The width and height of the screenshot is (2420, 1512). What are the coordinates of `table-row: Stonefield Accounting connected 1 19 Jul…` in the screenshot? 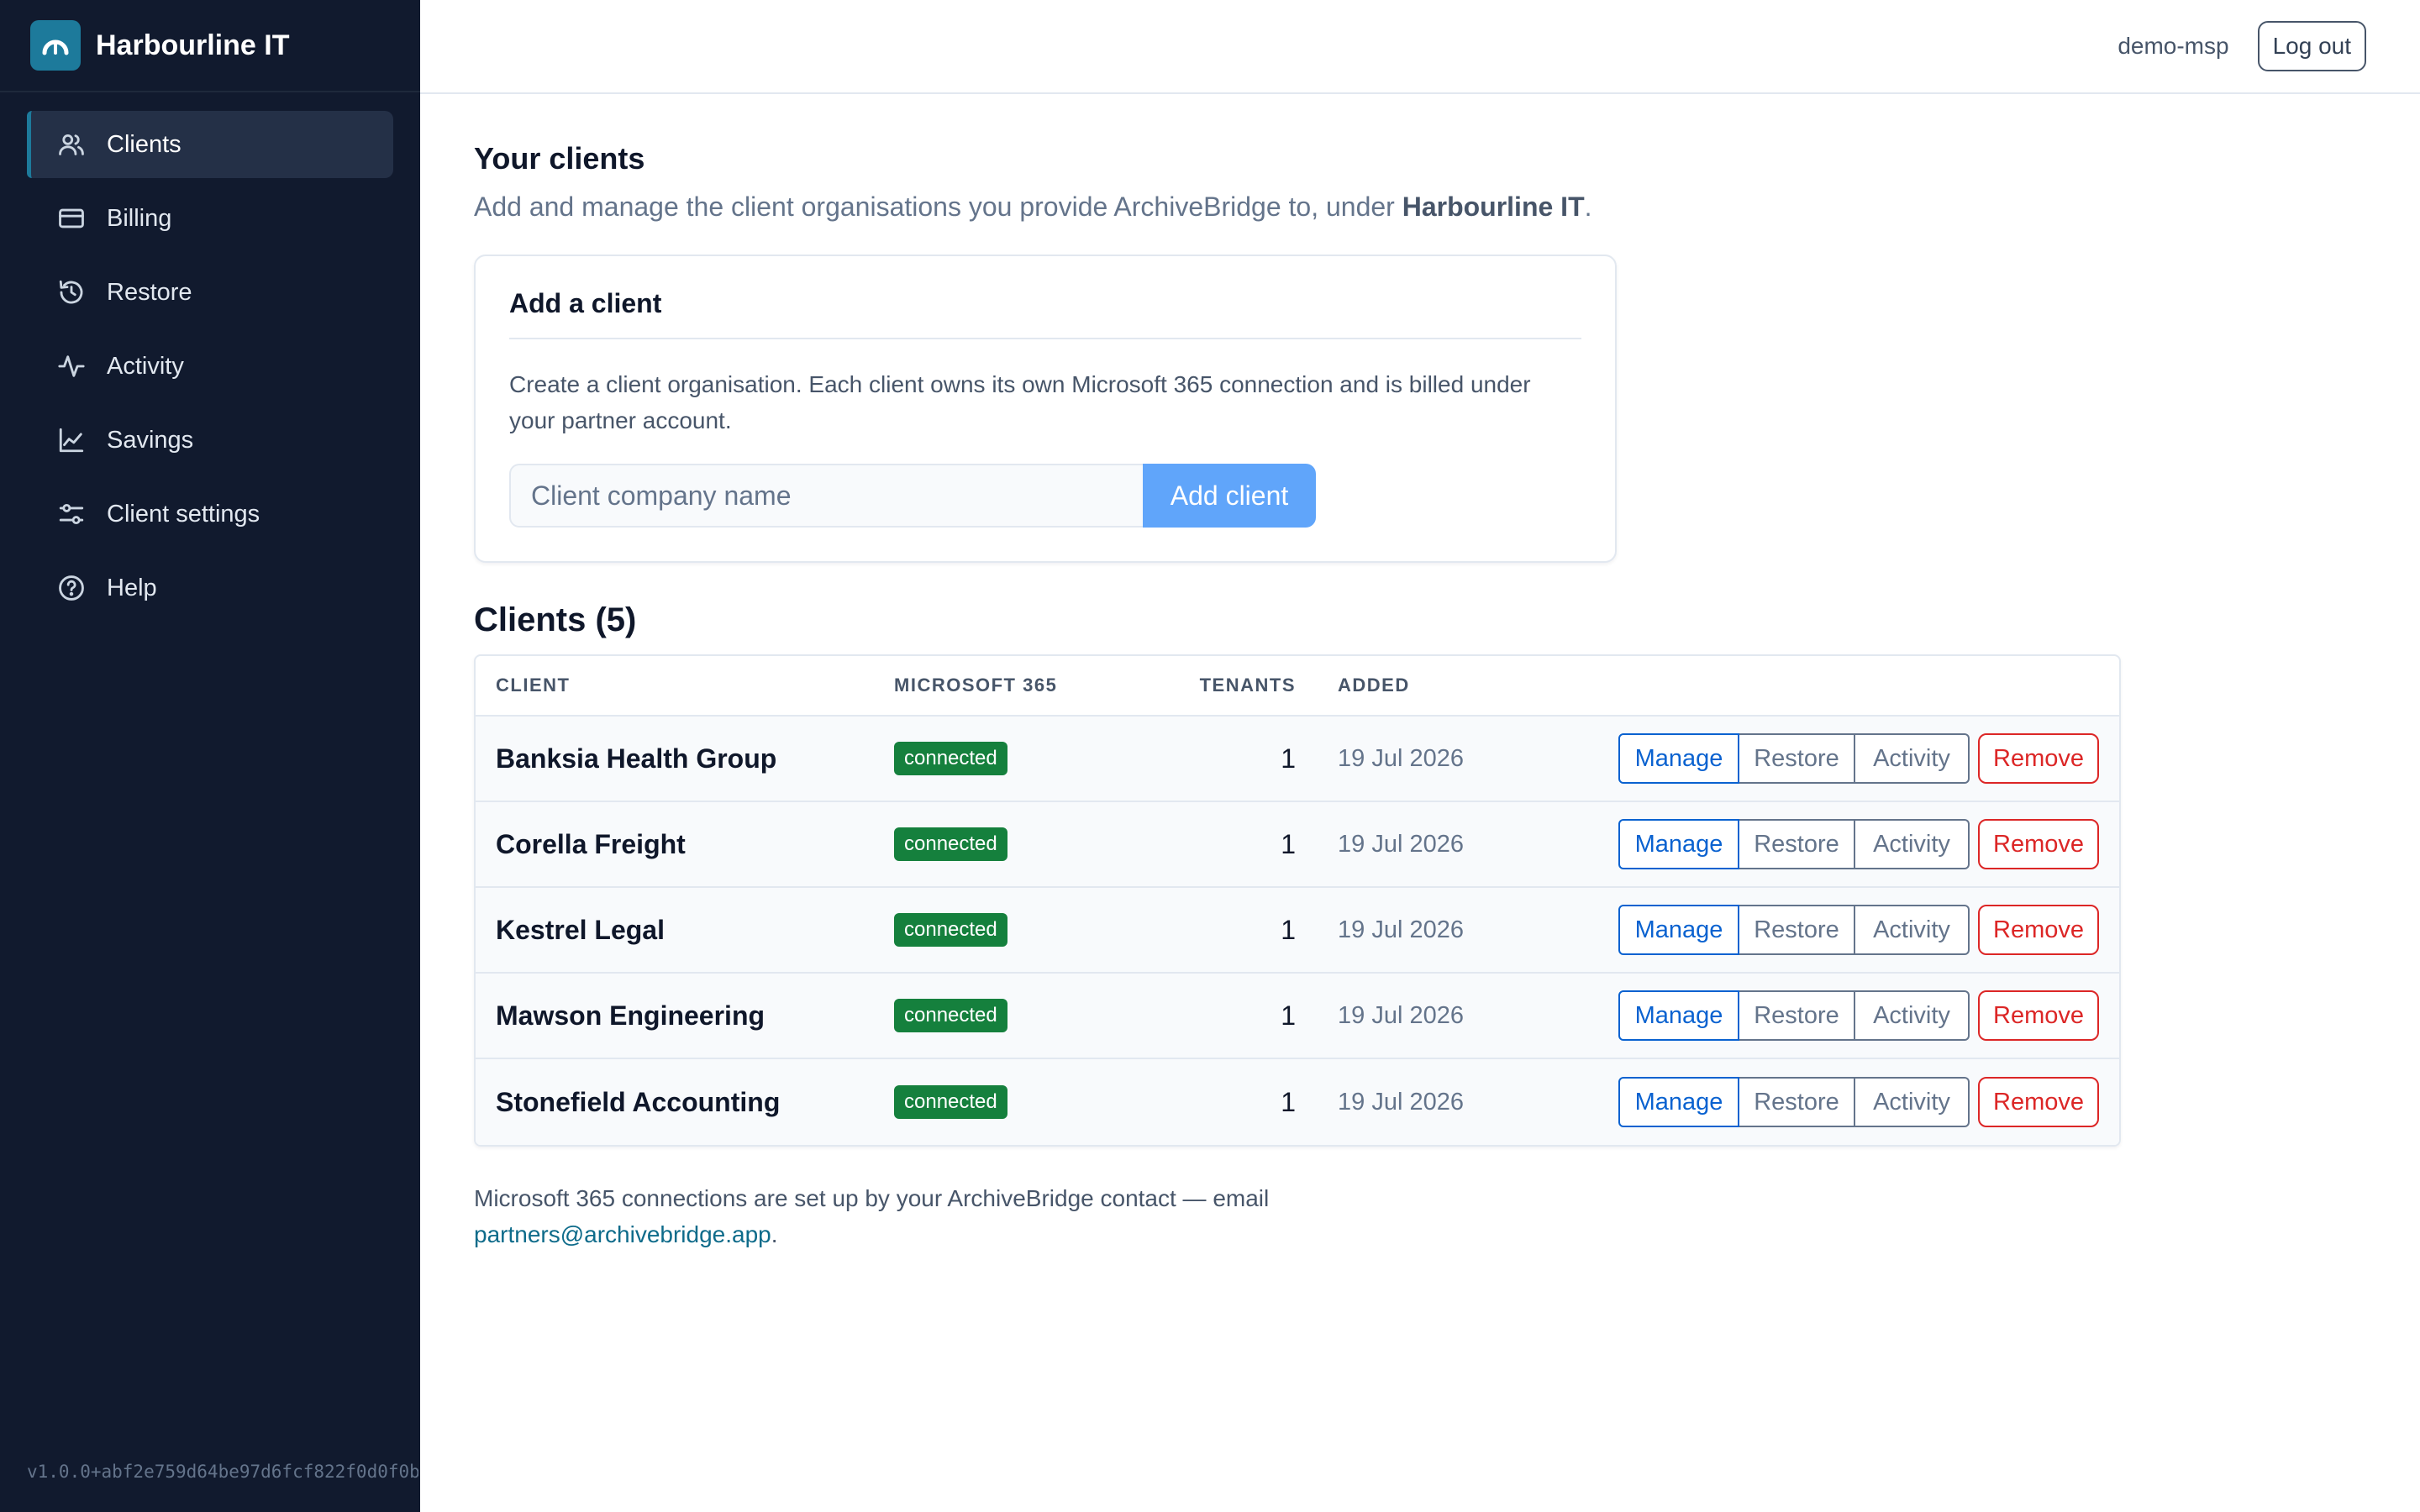 It's located at (1297, 1102).